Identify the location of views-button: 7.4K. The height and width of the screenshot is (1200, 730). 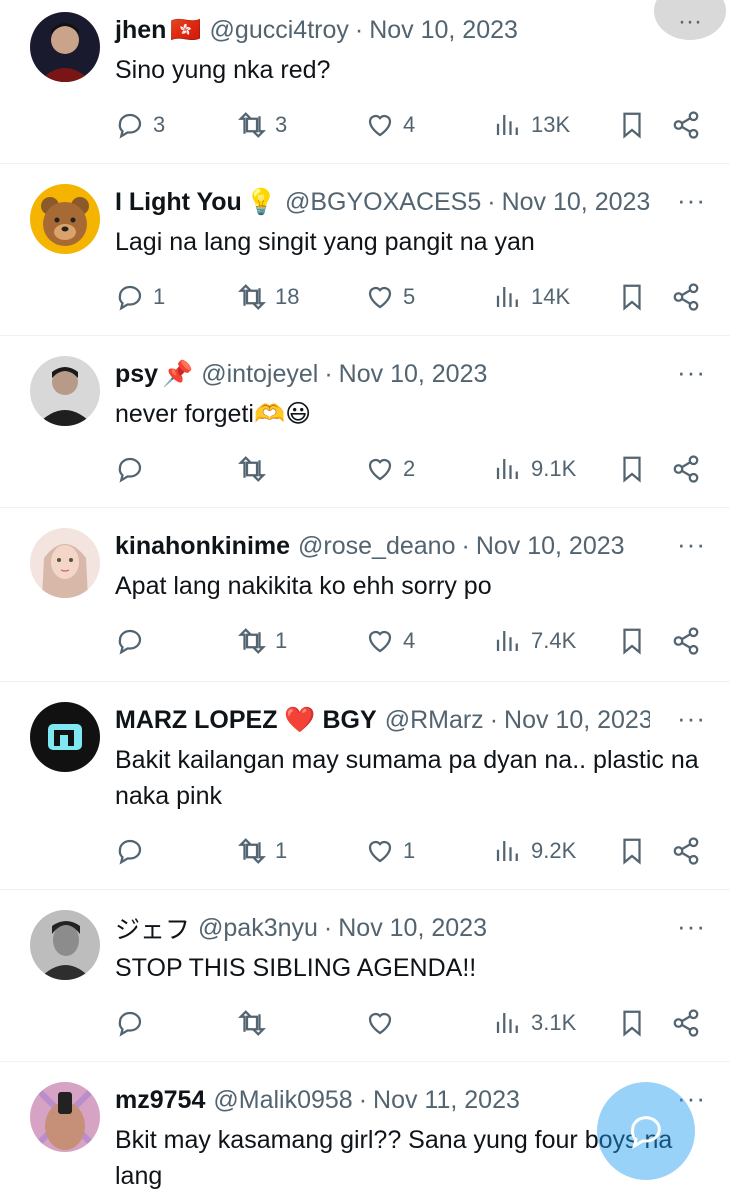
(534, 641).